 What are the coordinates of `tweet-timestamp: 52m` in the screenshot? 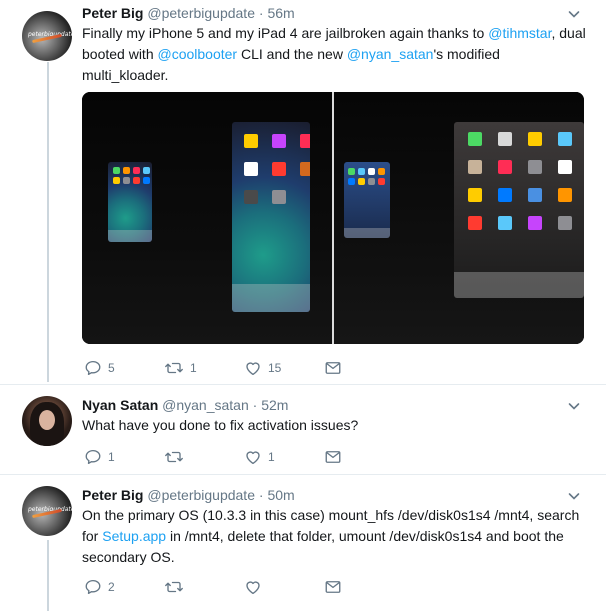 It's located at (274, 405).